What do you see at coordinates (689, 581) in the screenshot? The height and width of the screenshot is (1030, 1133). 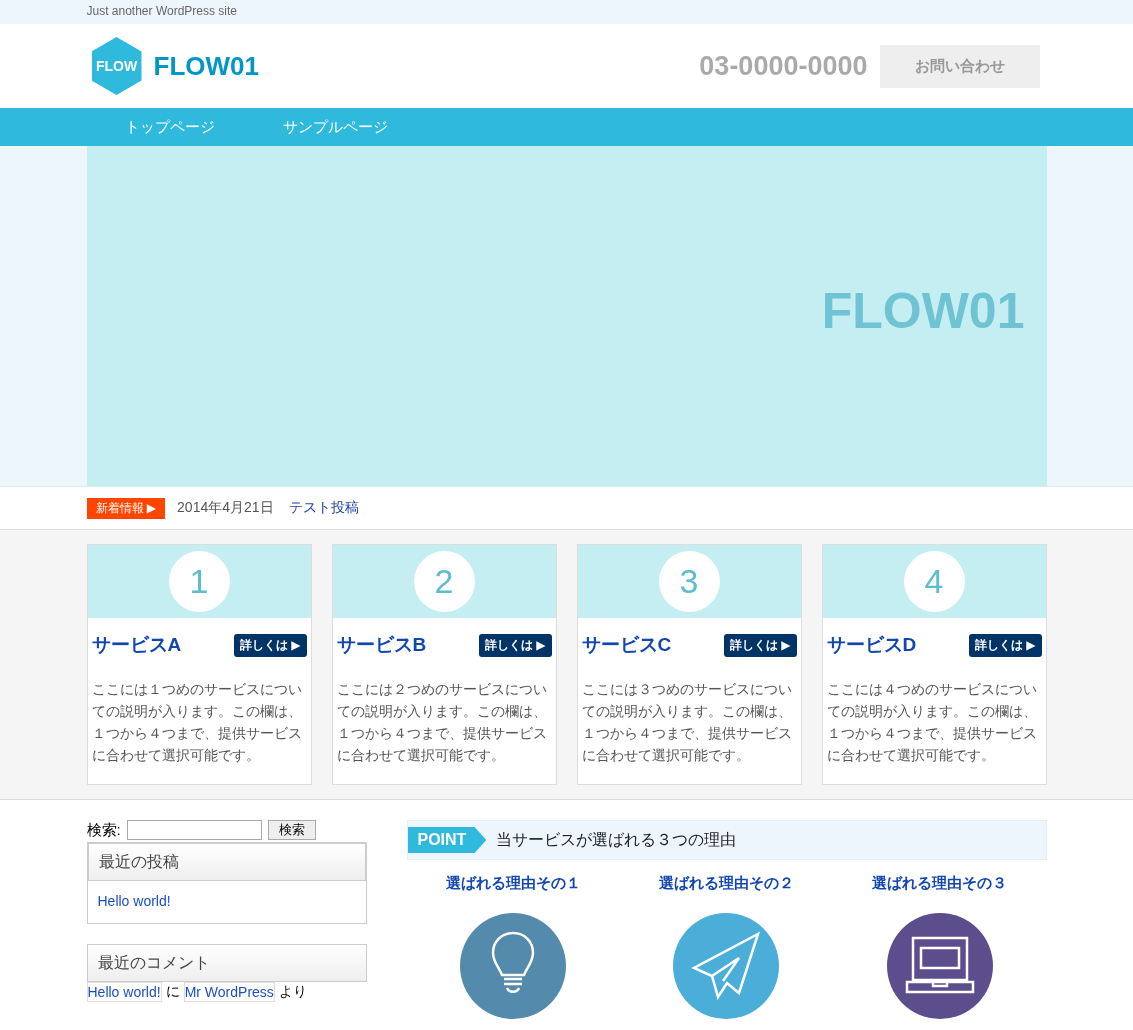 I see `number-badge: 3` at bounding box center [689, 581].